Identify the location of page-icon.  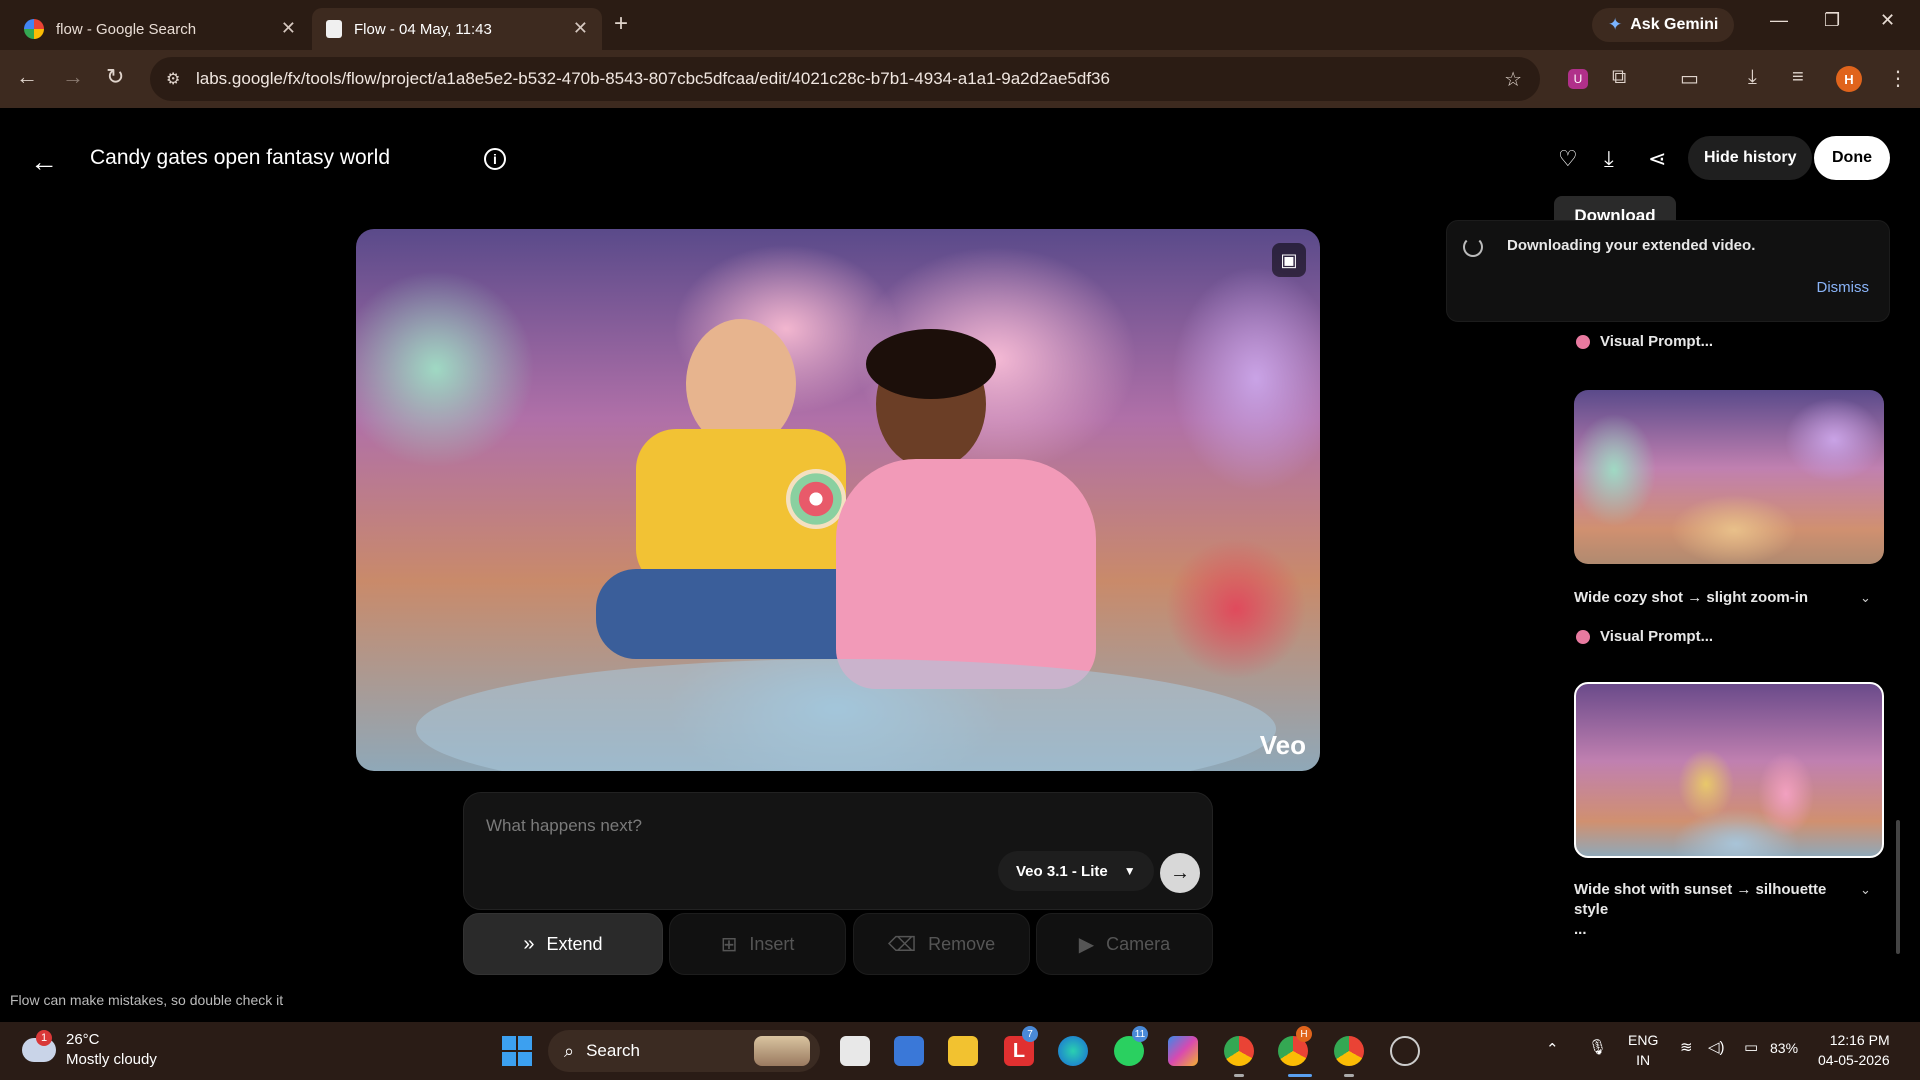
(334, 29).